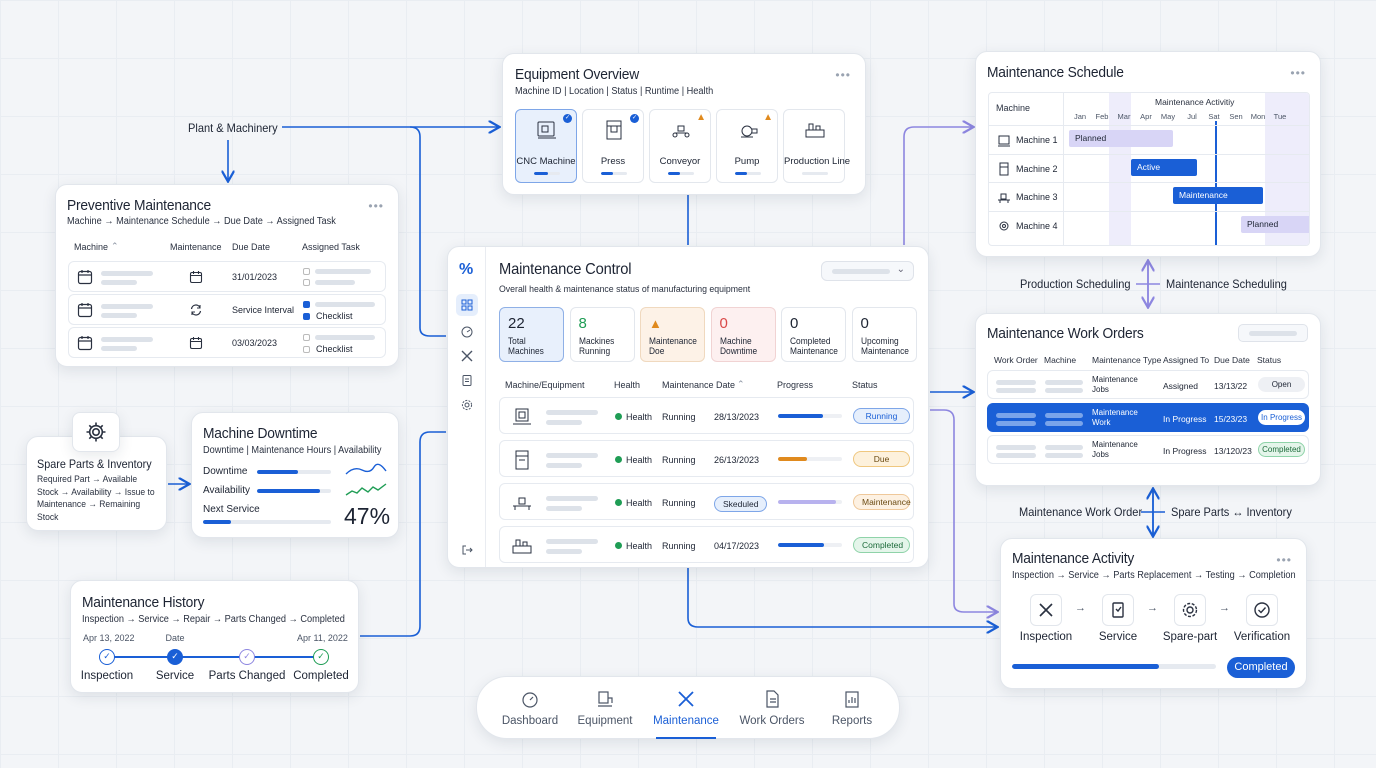 This screenshot has width=1376, height=768. I want to click on clipboard-check-icon, so click(1118, 610).